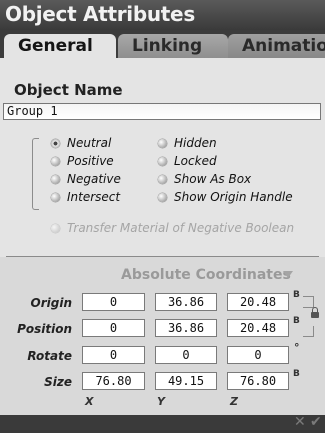 The height and width of the screenshot is (433, 325). I want to click on origin-unit: B, so click(296, 295).